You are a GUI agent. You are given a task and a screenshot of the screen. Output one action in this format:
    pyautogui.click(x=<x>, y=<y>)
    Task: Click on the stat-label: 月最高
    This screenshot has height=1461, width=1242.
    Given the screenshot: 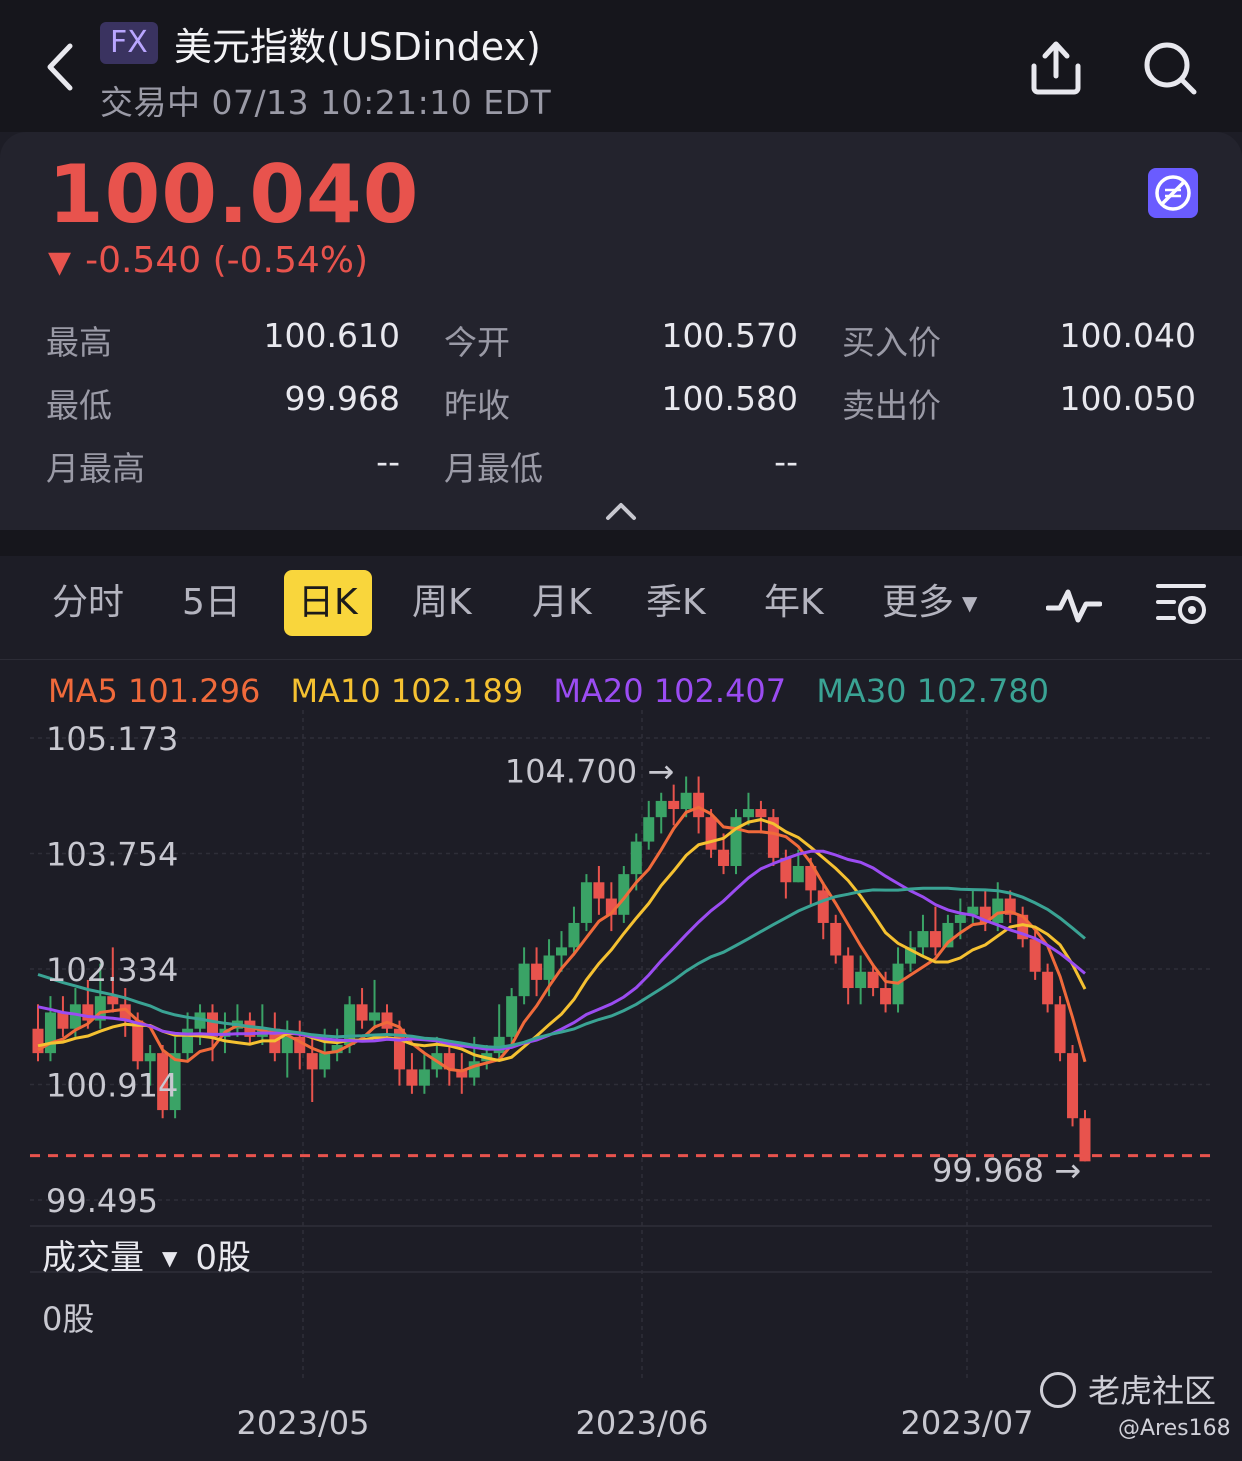 What is the action you would take?
    pyautogui.click(x=95, y=468)
    